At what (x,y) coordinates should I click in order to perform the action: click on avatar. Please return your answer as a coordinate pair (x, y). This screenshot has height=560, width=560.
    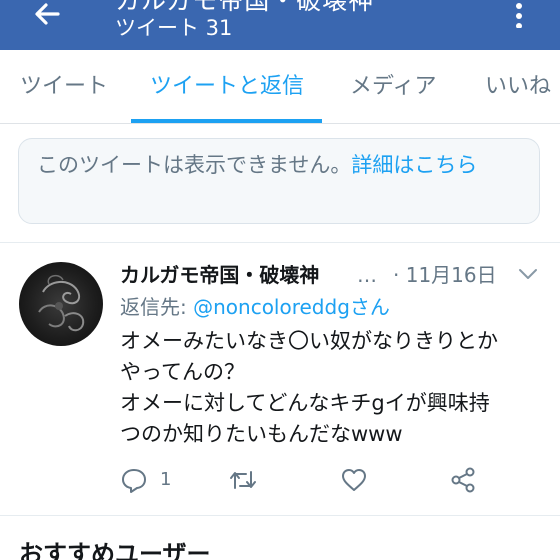
    Looking at the image, I should click on (61, 304).